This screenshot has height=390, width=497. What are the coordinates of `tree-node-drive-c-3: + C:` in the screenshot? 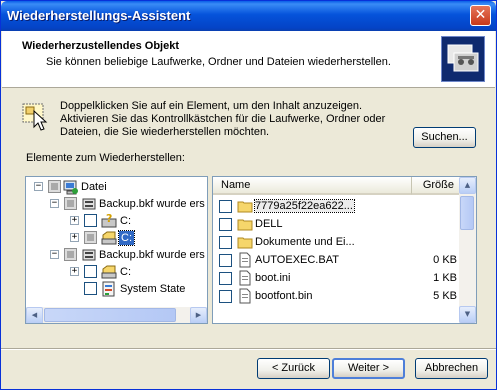 It's located at (116, 272).